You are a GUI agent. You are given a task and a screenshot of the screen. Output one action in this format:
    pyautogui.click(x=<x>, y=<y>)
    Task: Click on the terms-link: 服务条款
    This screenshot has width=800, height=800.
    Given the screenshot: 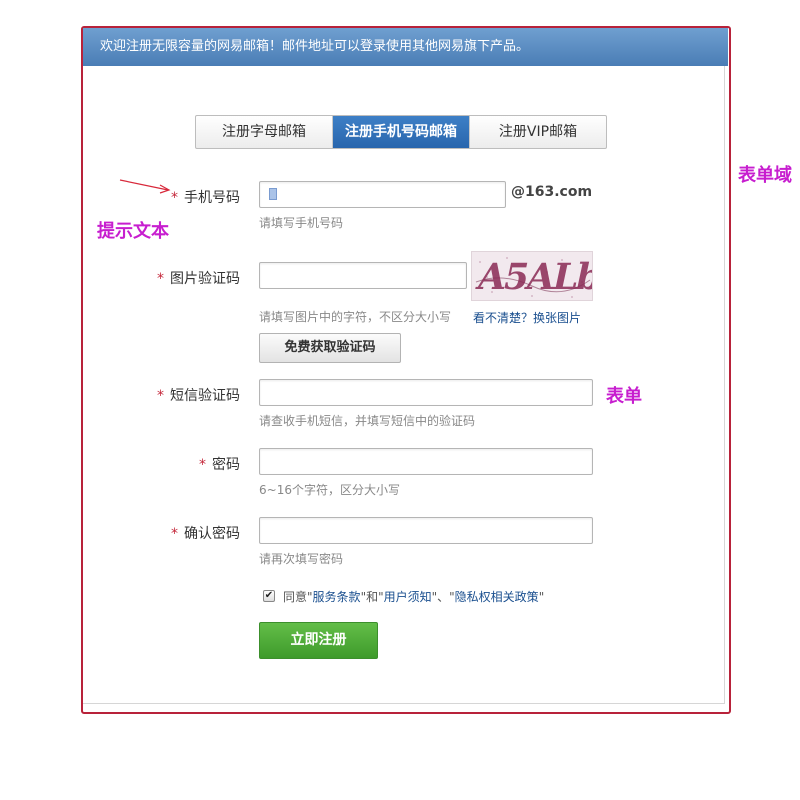 What is the action you would take?
    pyautogui.click(x=337, y=597)
    